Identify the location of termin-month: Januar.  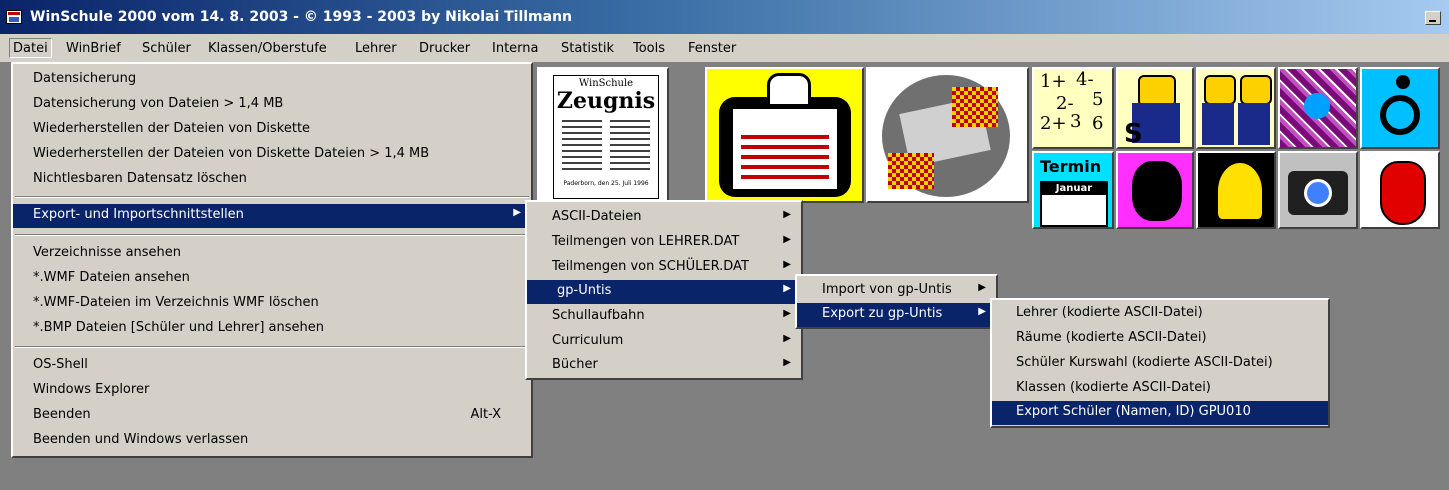
(1074, 189).